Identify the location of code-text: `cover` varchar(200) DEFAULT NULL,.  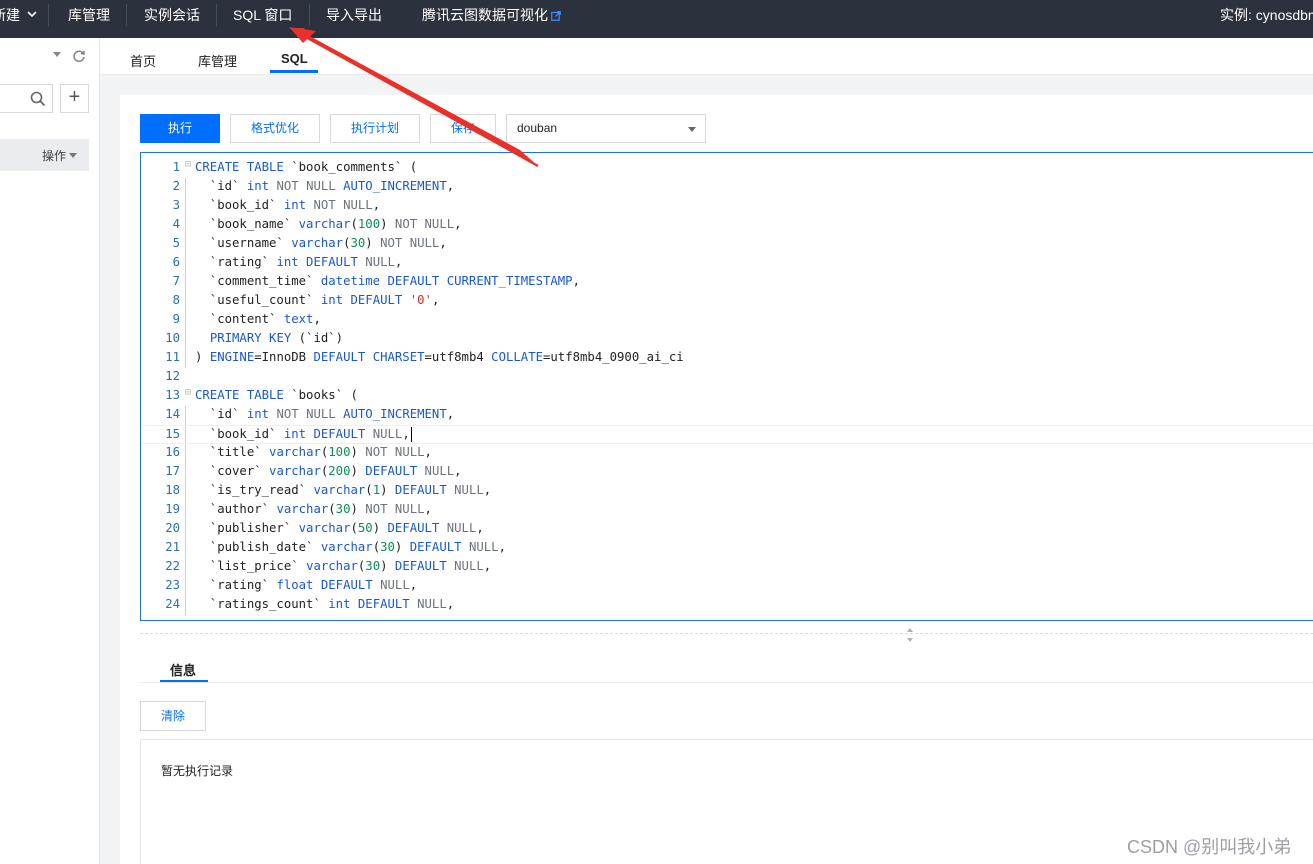
(328, 471).